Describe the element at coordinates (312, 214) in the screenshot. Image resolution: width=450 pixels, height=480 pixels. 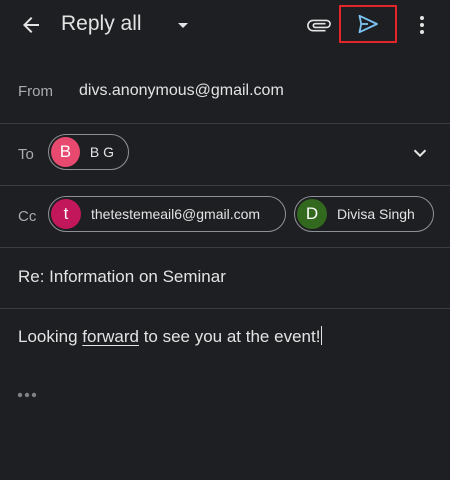
I see `avatar: D` at that location.